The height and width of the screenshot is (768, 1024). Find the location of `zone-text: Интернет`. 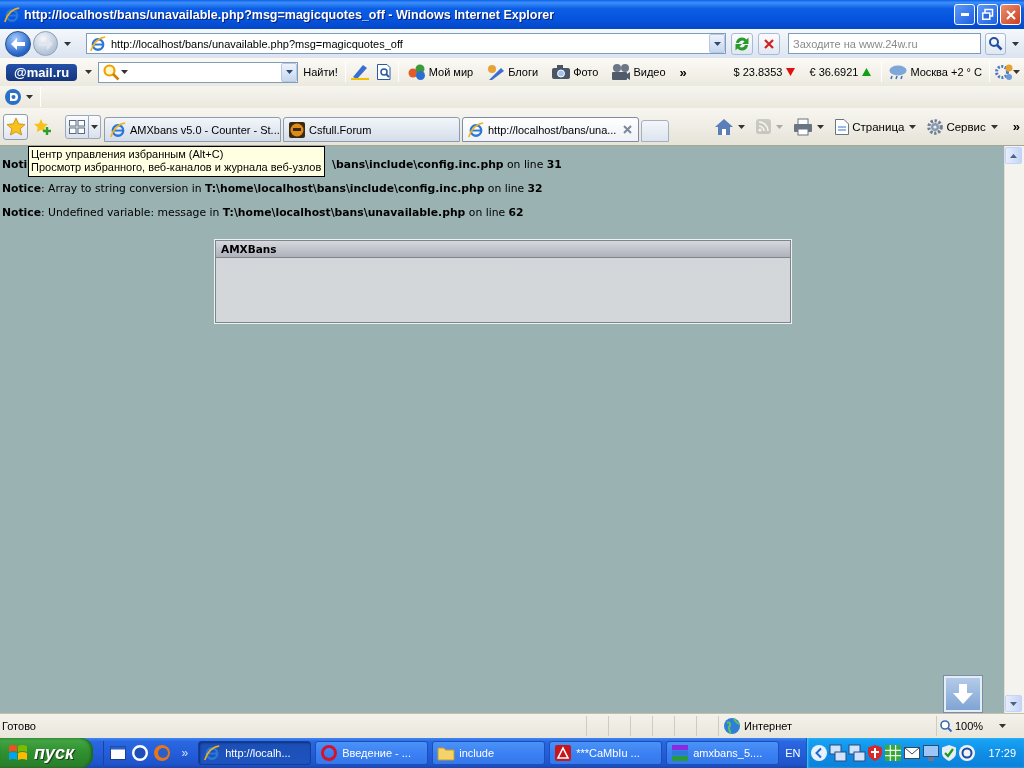

zone-text: Интернет is located at coordinates (768, 726).